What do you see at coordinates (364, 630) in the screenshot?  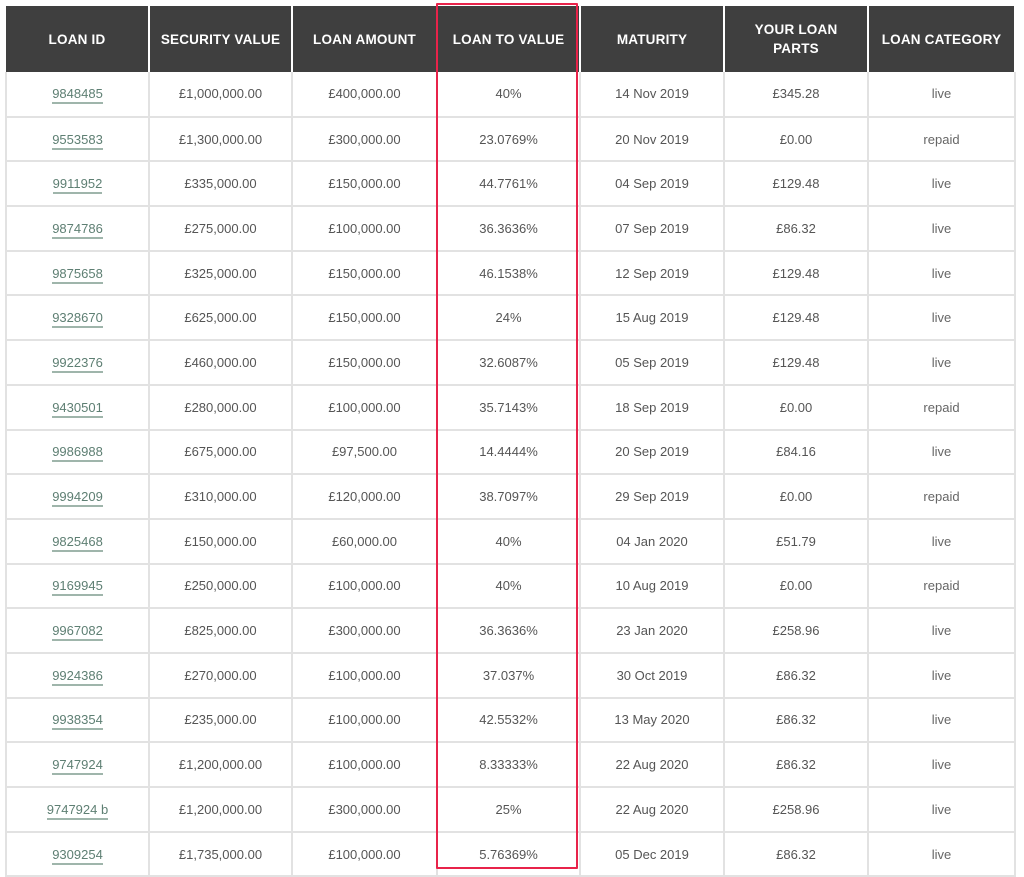 I see `loan-amount-cell: £300,000.00` at bounding box center [364, 630].